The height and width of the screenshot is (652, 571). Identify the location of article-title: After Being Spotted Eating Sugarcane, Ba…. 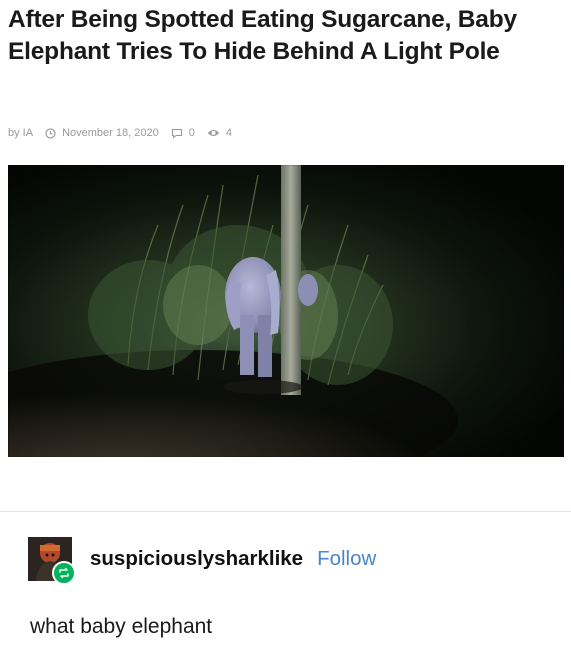
(262, 35).